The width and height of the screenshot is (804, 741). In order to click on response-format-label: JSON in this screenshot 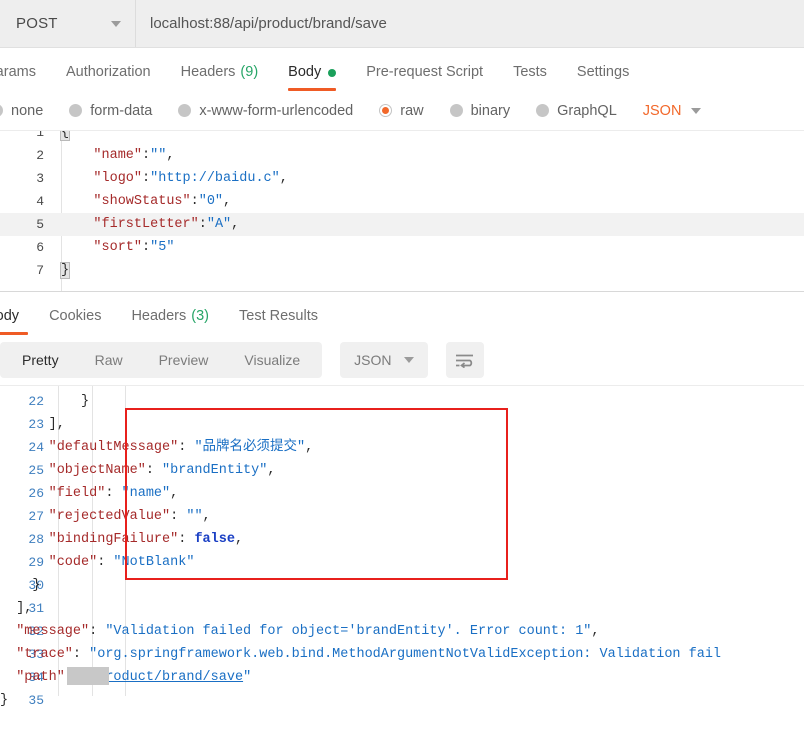, I will do `click(373, 360)`.